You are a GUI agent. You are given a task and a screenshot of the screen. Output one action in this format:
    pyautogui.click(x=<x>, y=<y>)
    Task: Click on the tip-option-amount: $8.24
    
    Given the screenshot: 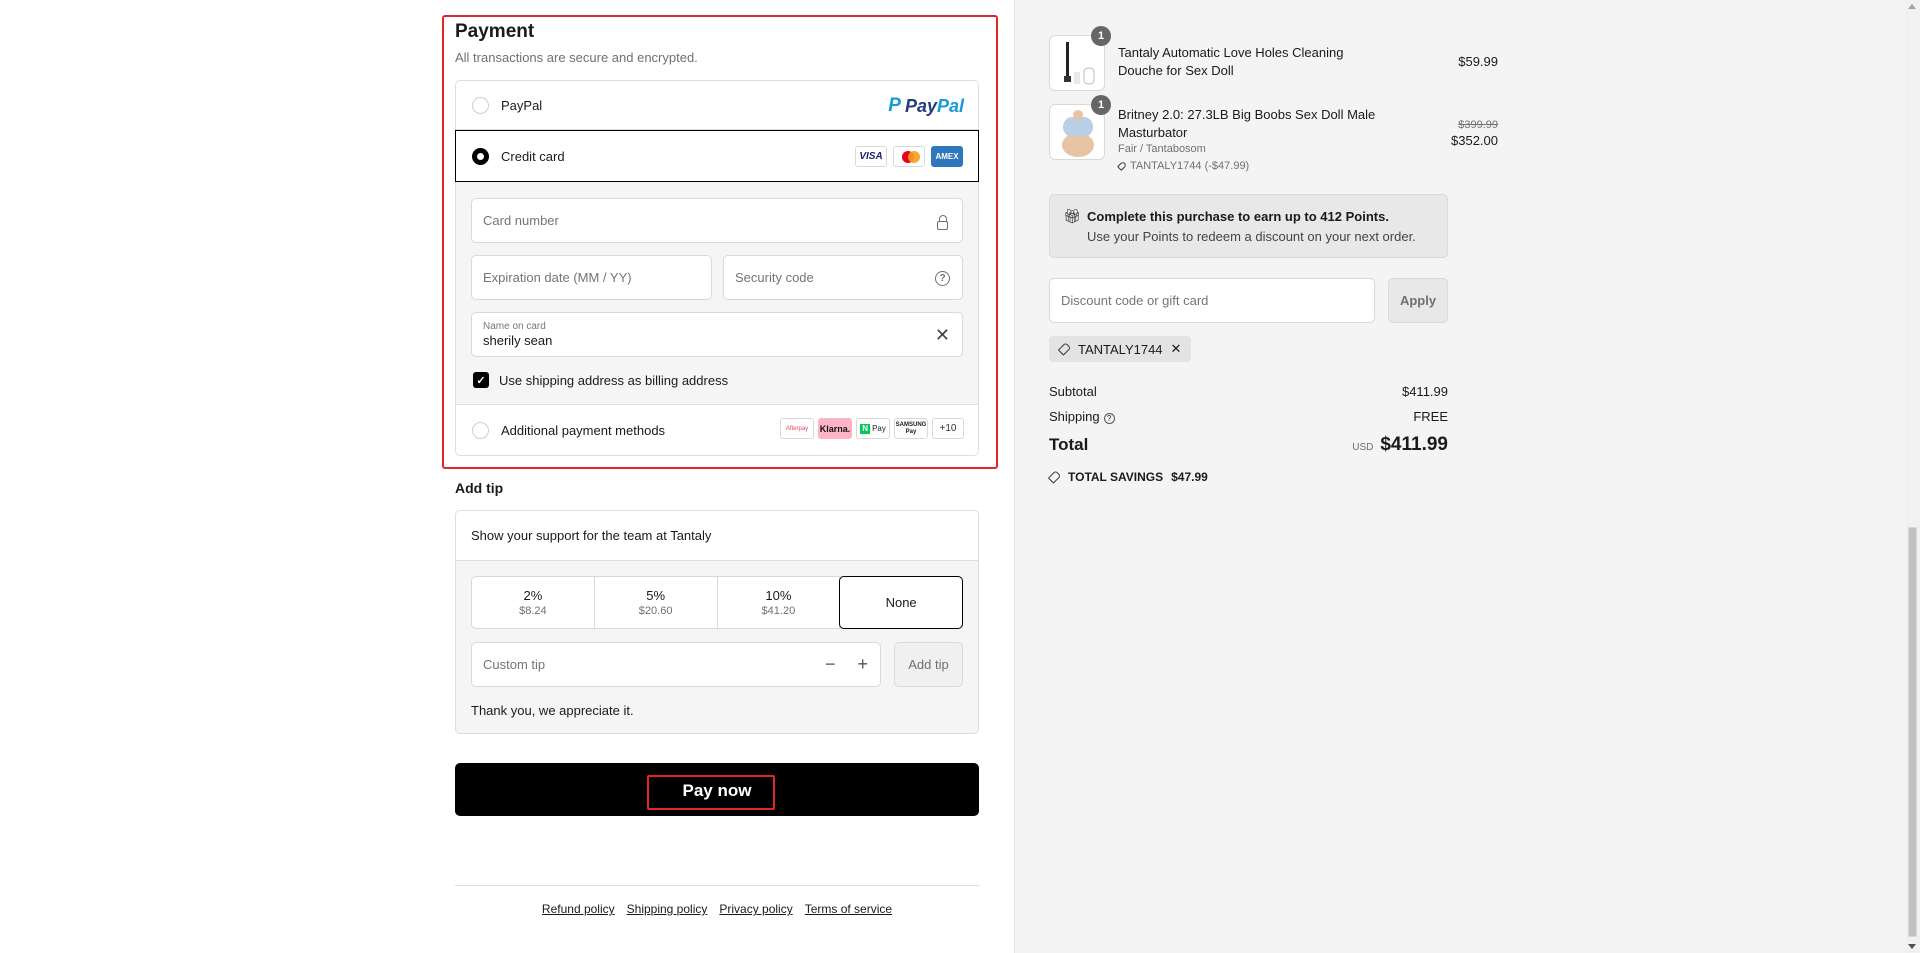 What is the action you would take?
    pyautogui.click(x=533, y=611)
    